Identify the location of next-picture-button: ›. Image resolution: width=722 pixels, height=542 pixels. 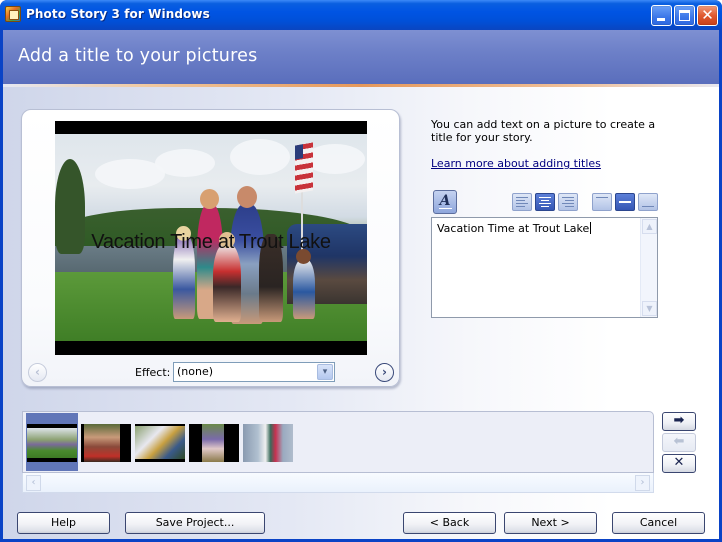
(384, 372).